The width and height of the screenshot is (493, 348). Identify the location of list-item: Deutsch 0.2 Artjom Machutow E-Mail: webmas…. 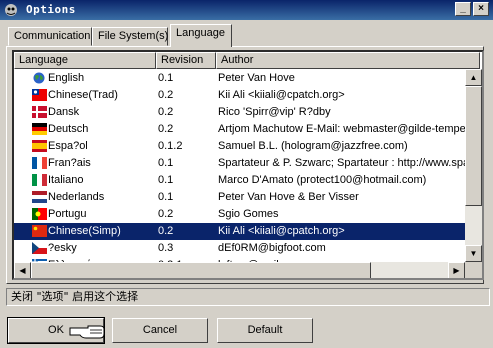
(239, 129).